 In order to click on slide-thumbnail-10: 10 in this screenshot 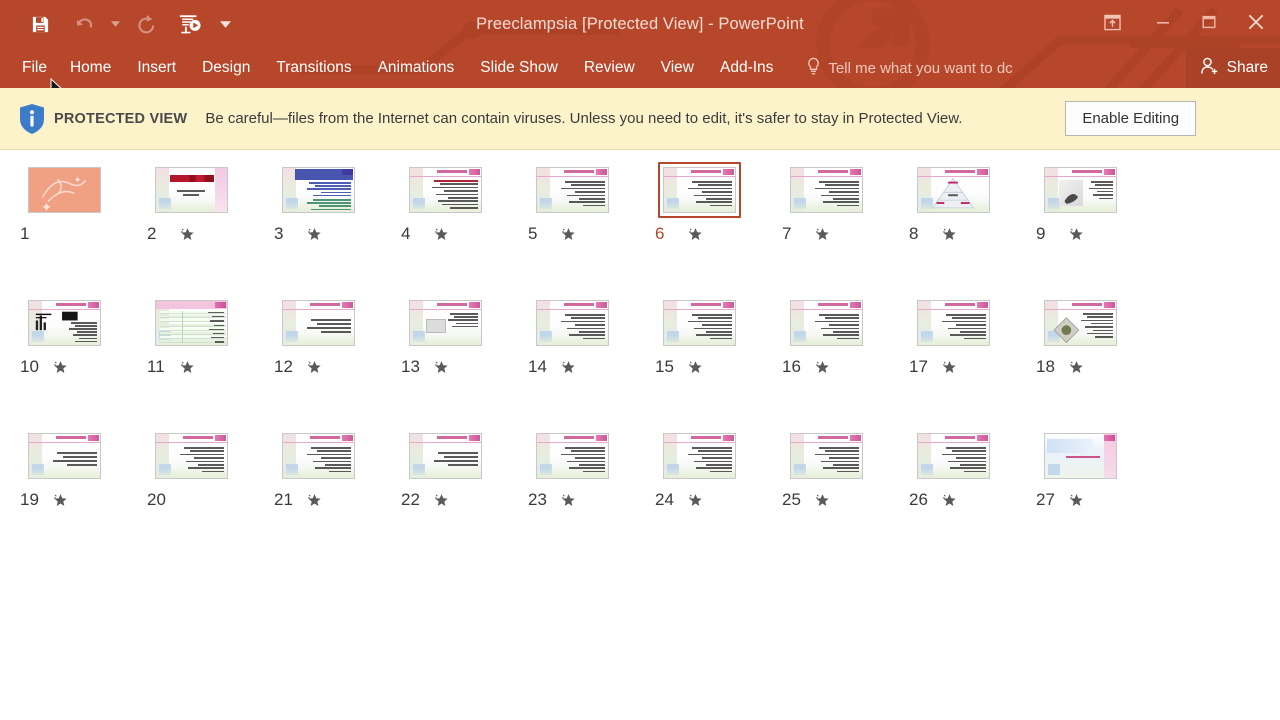, I will do `click(64, 336)`.